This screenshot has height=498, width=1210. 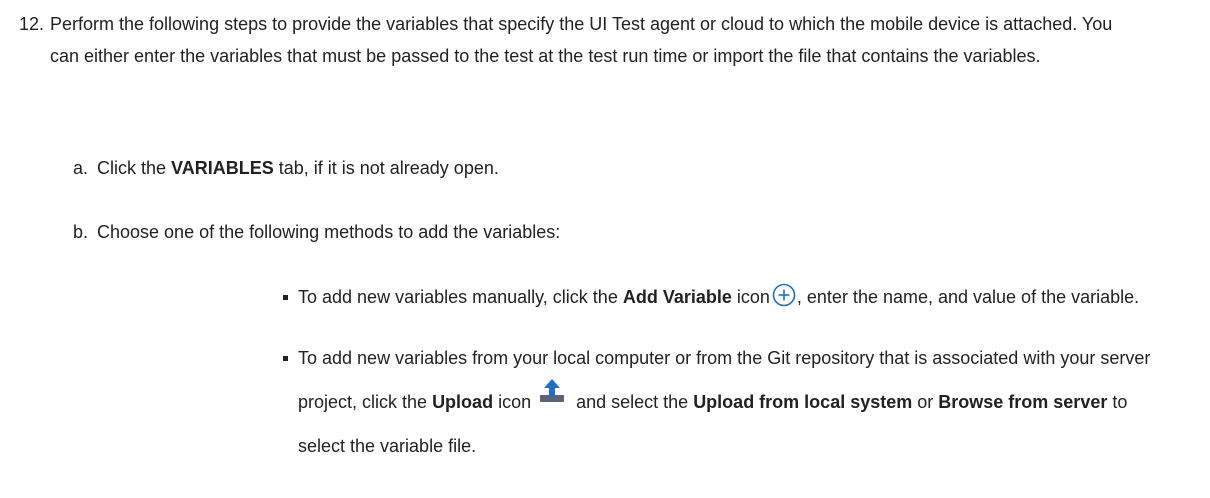 I want to click on substep-a-label: a., so click(x=81, y=168).